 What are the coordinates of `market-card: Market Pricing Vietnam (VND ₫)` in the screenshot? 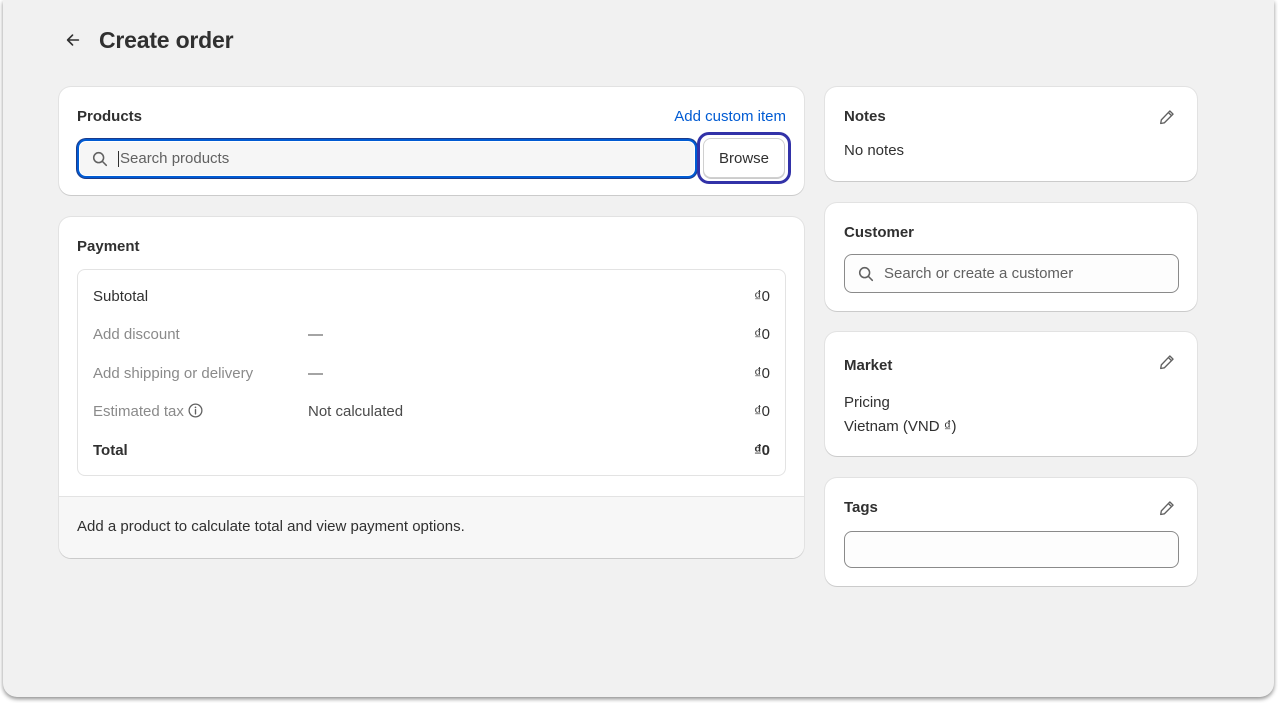 It's located at (1011, 394).